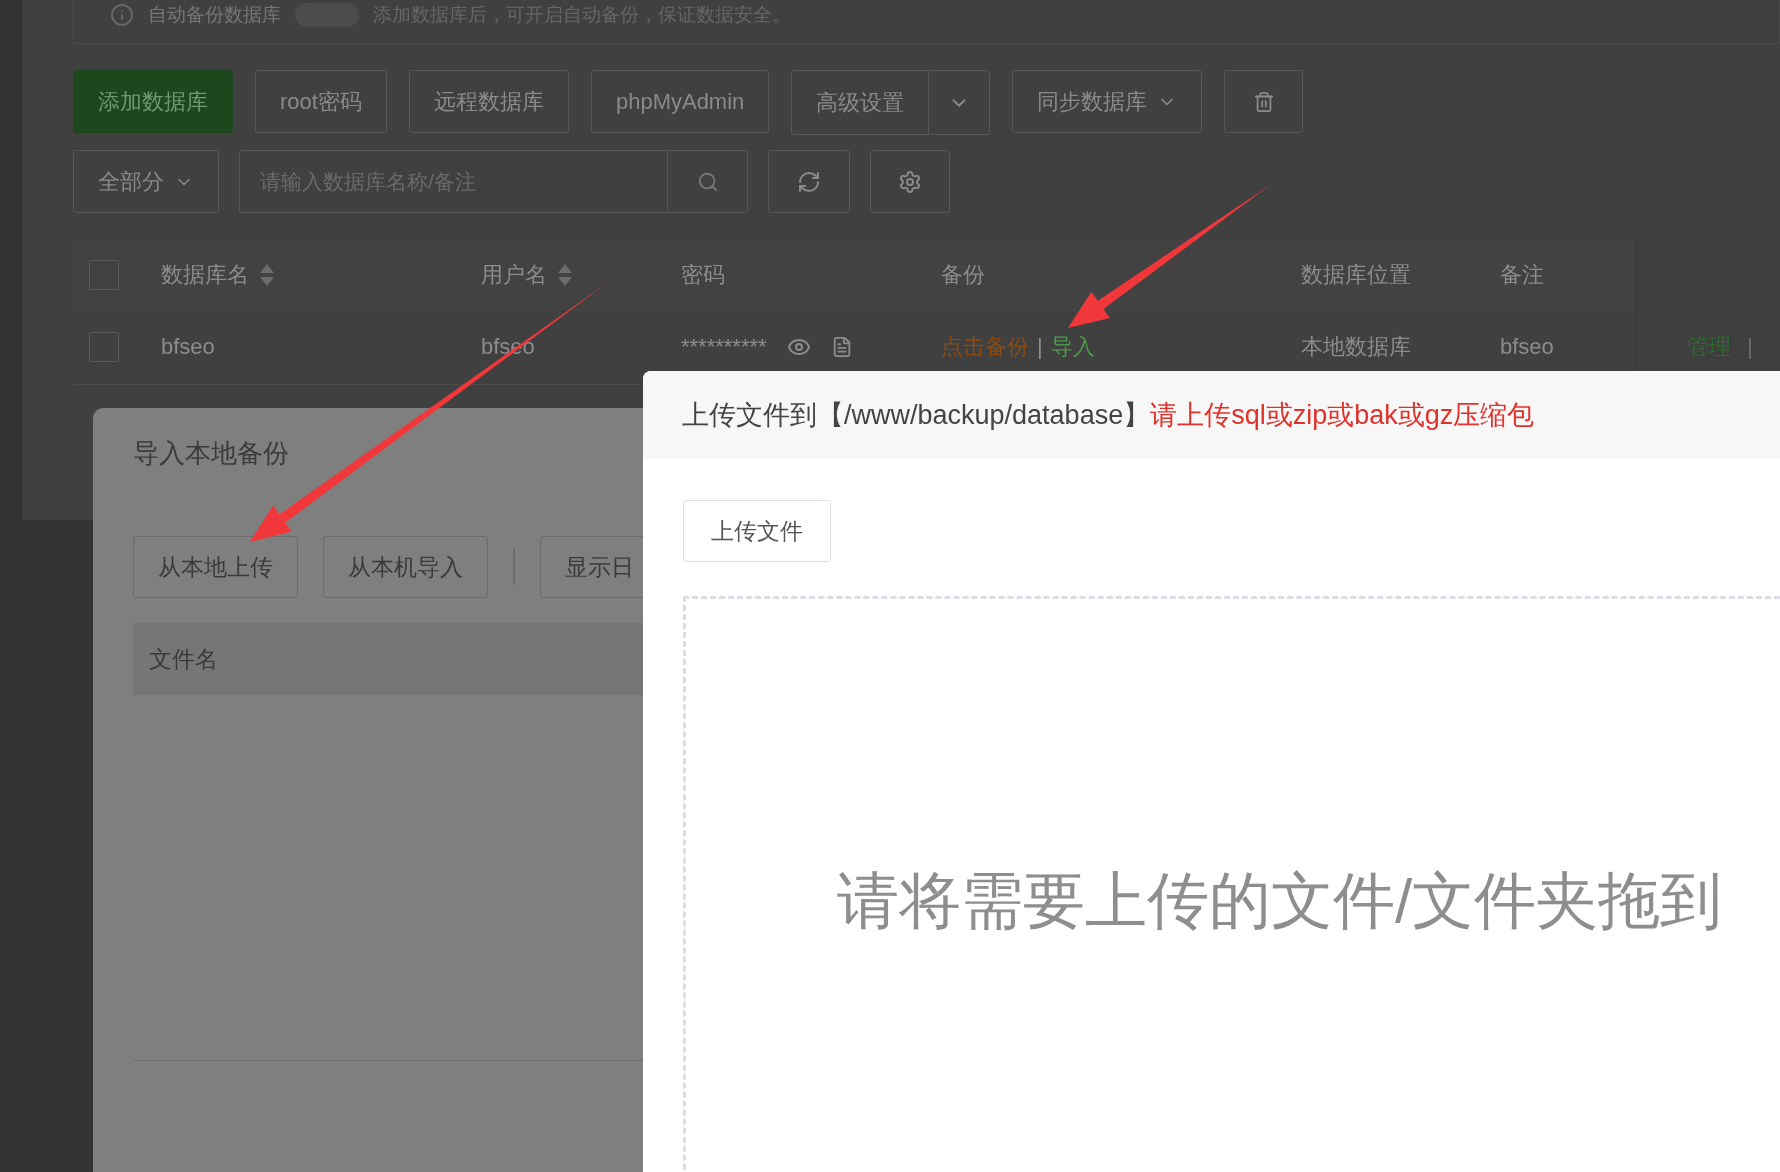  I want to click on password-text: **********, so click(724, 347).